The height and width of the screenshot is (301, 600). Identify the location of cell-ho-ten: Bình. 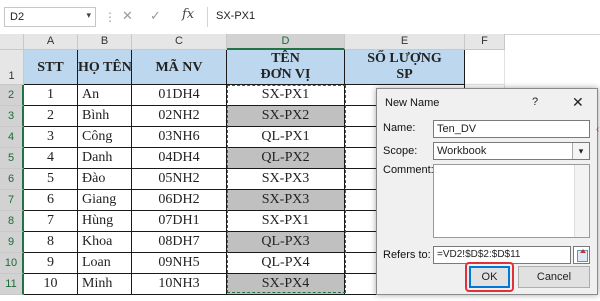
(105, 116).